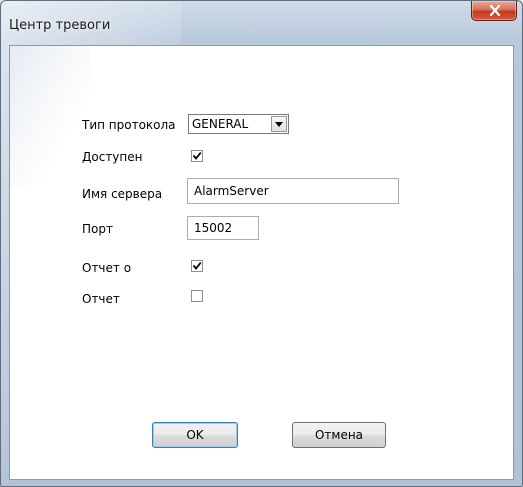 The image size is (523, 487). What do you see at coordinates (129, 125) in the screenshot?
I see `protocol-label: Тип протокола` at bounding box center [129, 125].